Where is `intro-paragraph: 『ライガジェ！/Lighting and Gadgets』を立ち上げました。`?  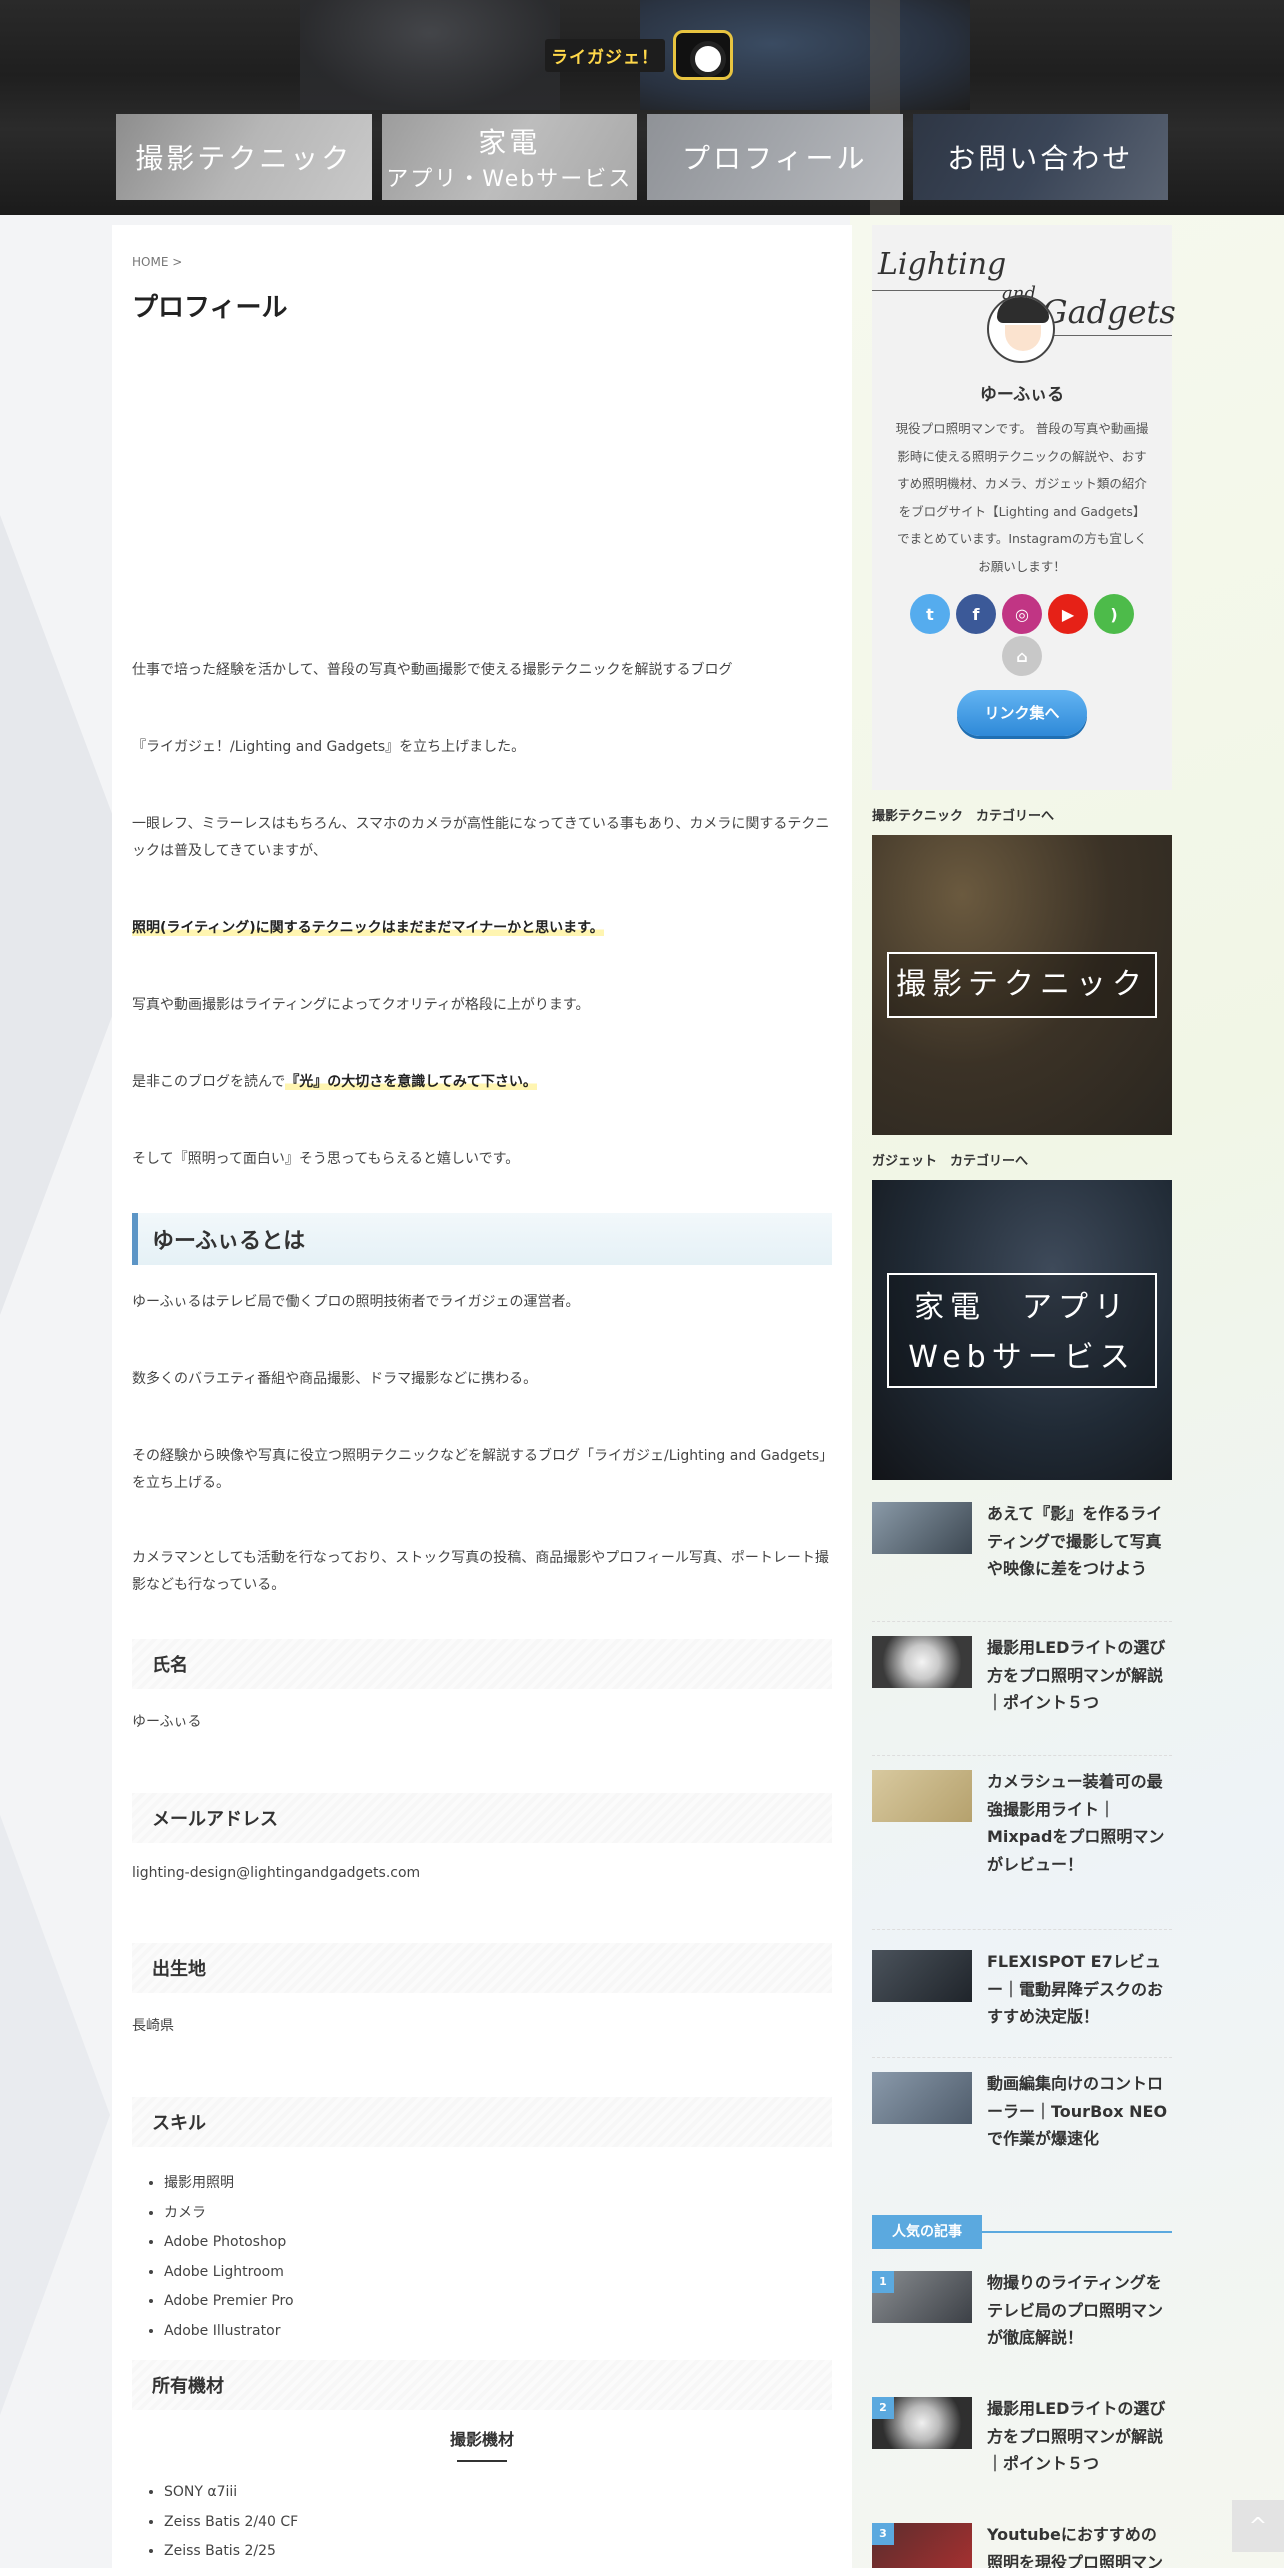
intro-paragraph: 『ライガジェ！/Lighting and Gadgets』を立ち上げました。 is located at coordinates (329, 747).